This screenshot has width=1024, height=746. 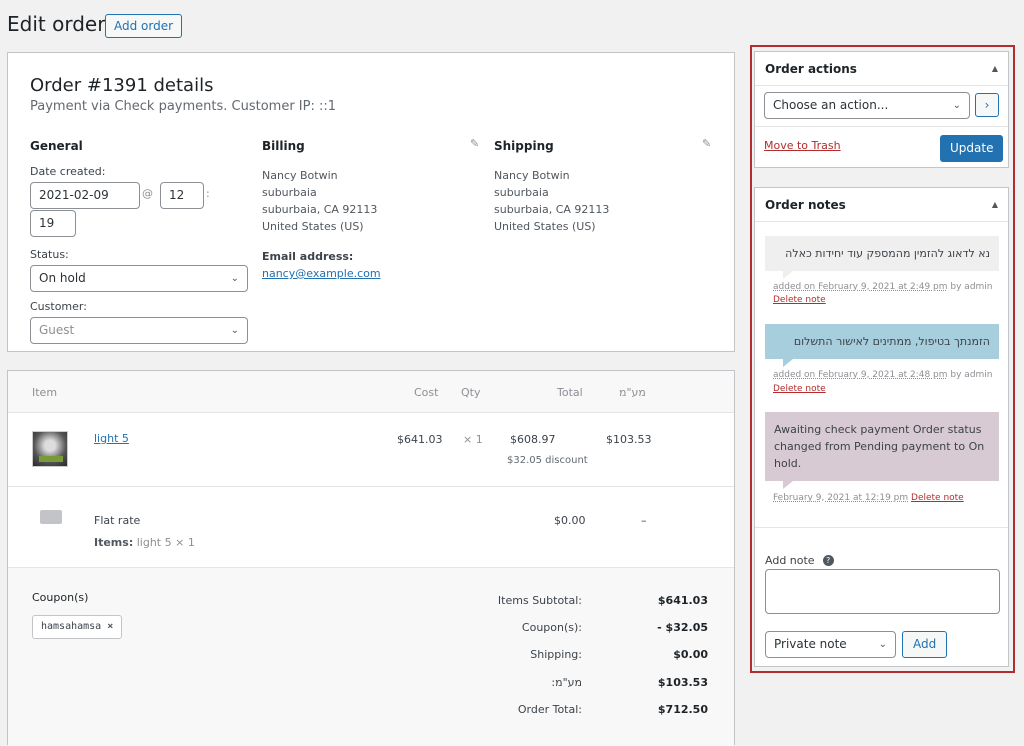 I want to click on status-label: Status:, so click(x=49, y=254).